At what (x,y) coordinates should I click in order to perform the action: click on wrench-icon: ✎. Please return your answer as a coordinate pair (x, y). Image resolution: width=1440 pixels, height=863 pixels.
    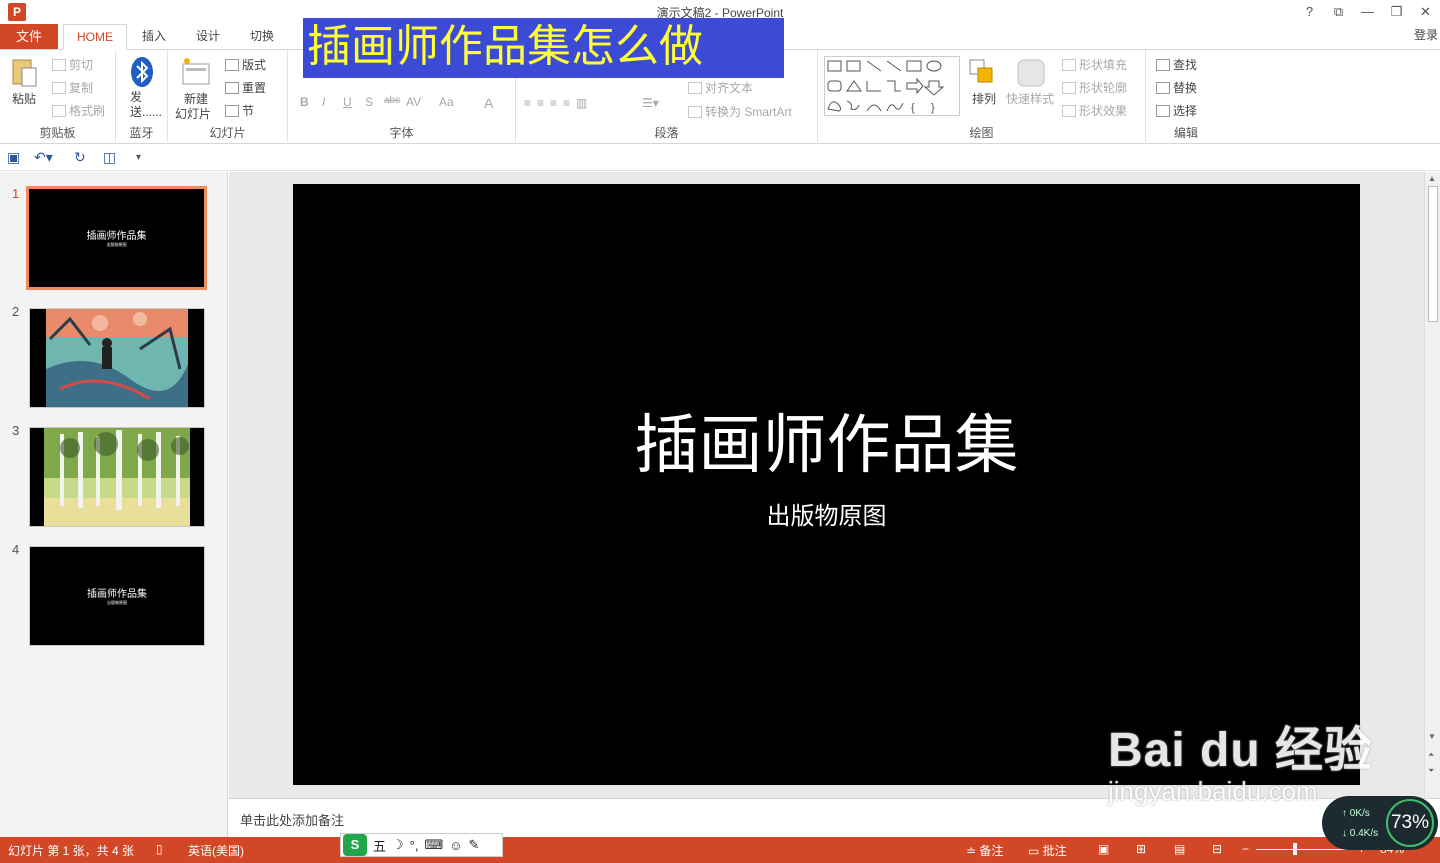
    Looking at the image, I should click on (474, 845).